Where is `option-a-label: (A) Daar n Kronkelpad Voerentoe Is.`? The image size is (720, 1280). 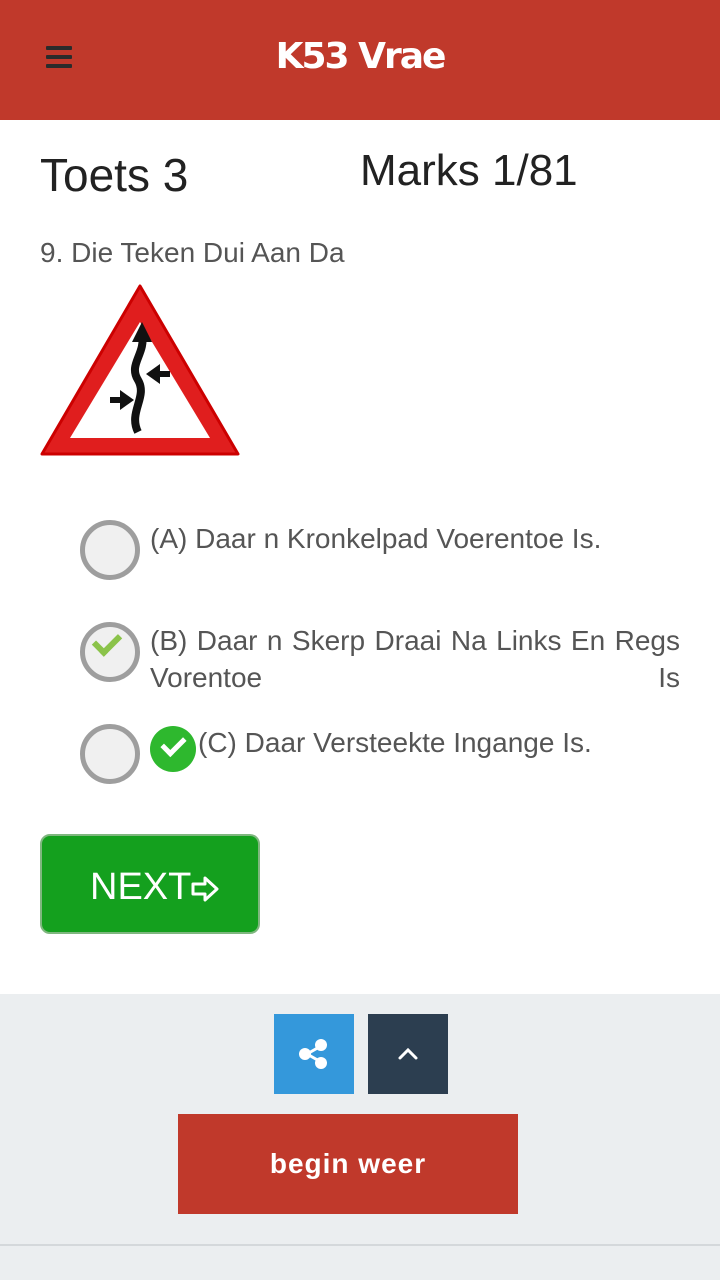
option-a-label: (A) Daar n Kronkelpad Voerentoe Is. is located at coordinates (376, 538).